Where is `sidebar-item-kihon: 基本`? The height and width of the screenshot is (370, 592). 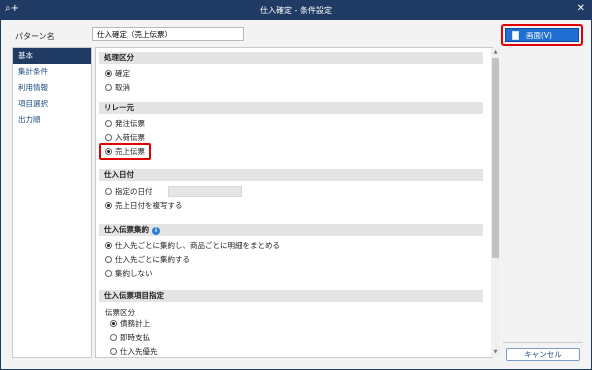 sidebar-item-kihon: 基本 is located at coordinates (52, 56).